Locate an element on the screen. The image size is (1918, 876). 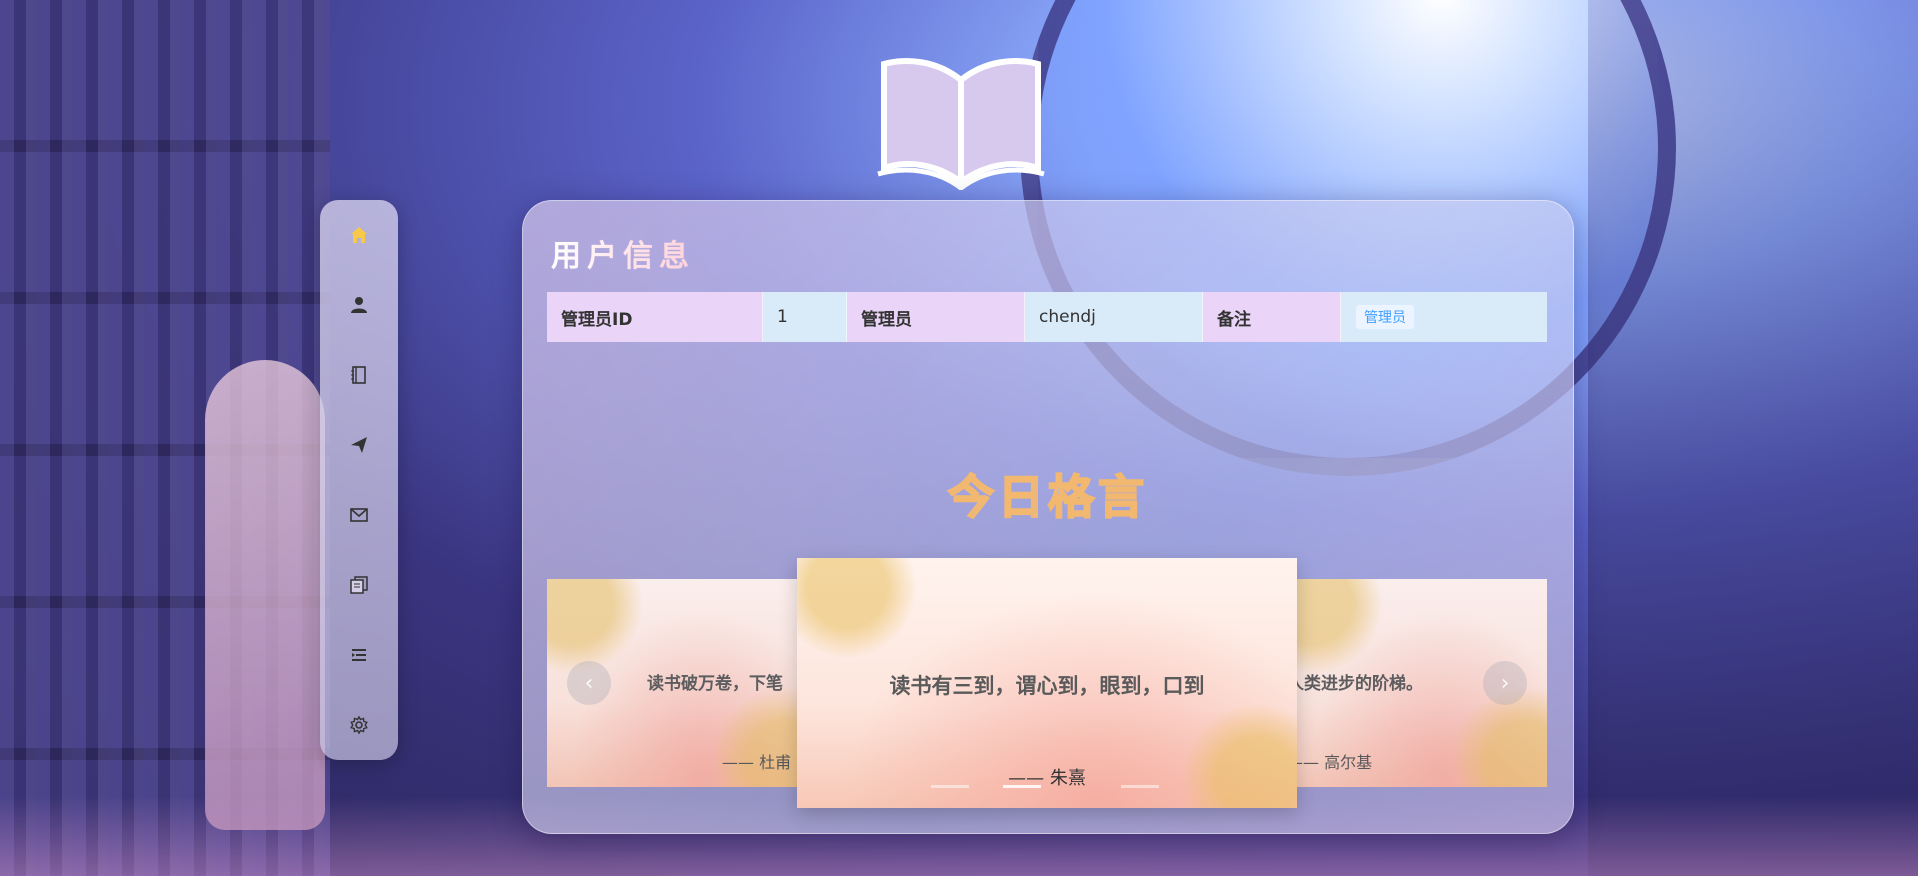
remark-value: 管理员 is located at coordinates (1444, 317).